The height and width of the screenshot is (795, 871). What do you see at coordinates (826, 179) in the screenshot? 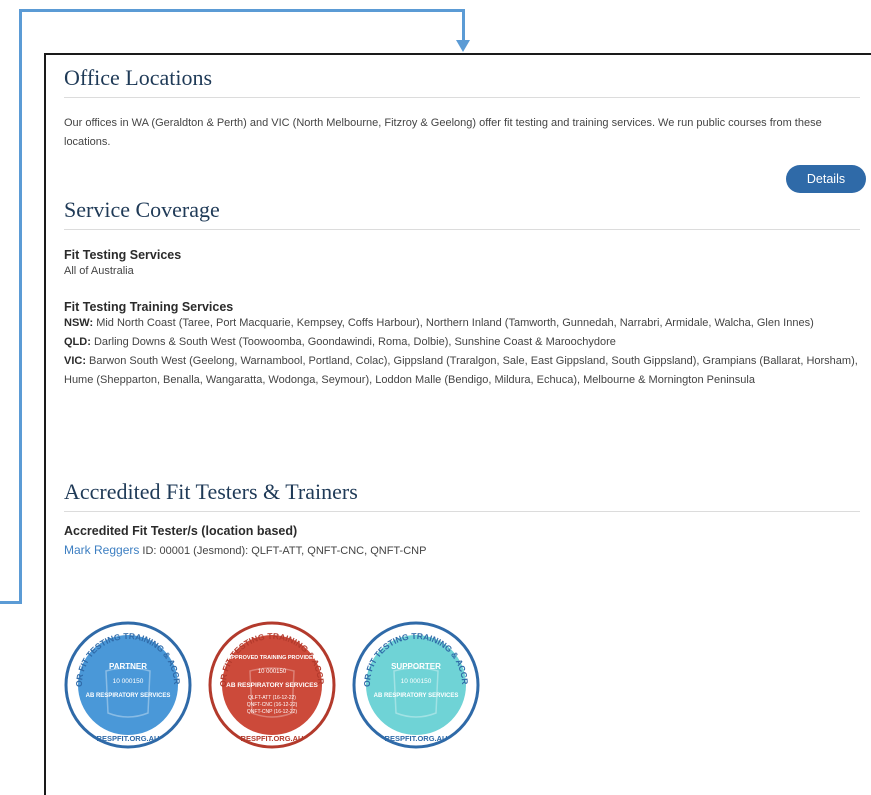
I see `details-button: Details` at bounding box center [826, 179].